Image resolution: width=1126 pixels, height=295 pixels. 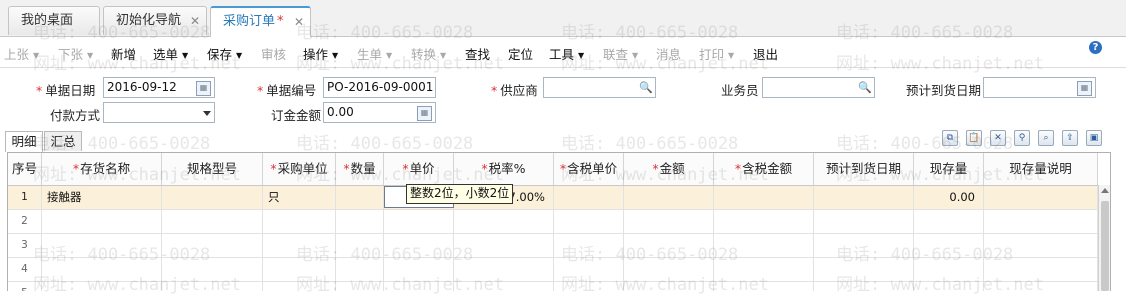 I want to click on col-header-tax: *税率%, so click(x=504, y=169).